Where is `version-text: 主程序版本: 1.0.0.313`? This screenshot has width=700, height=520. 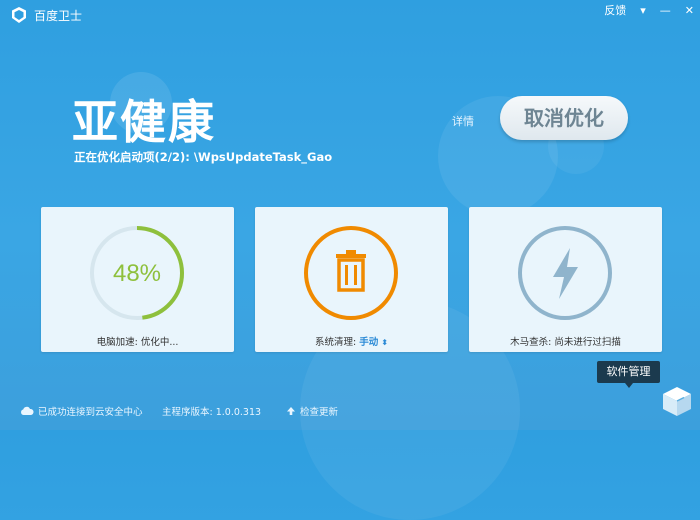
version-text: 主程序版本: 1.0.0.313 is located at coordinates (212, 412).